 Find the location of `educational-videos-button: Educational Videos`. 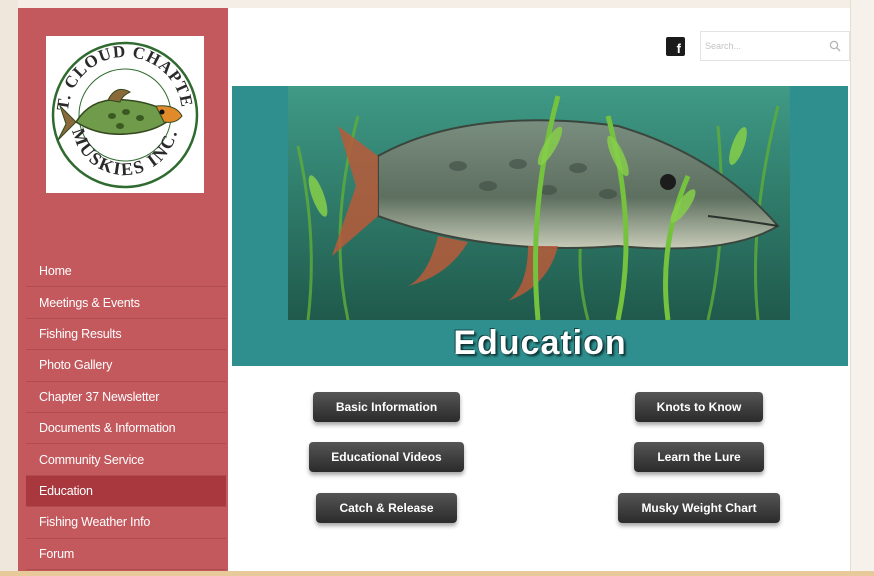

educational-videos-button: Educational Videos is located at coordinates (386, 457).